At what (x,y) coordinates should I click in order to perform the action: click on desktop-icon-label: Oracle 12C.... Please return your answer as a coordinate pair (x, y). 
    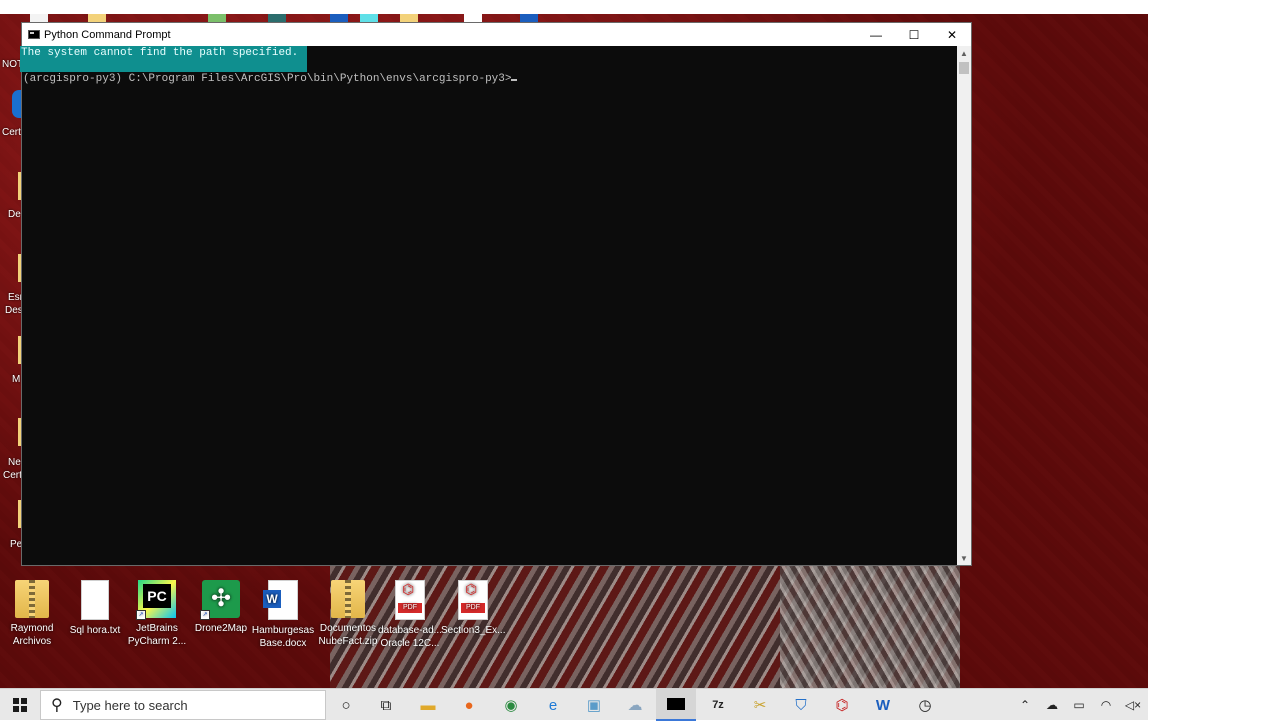
    Looking at the image, I should click on (410, 643).